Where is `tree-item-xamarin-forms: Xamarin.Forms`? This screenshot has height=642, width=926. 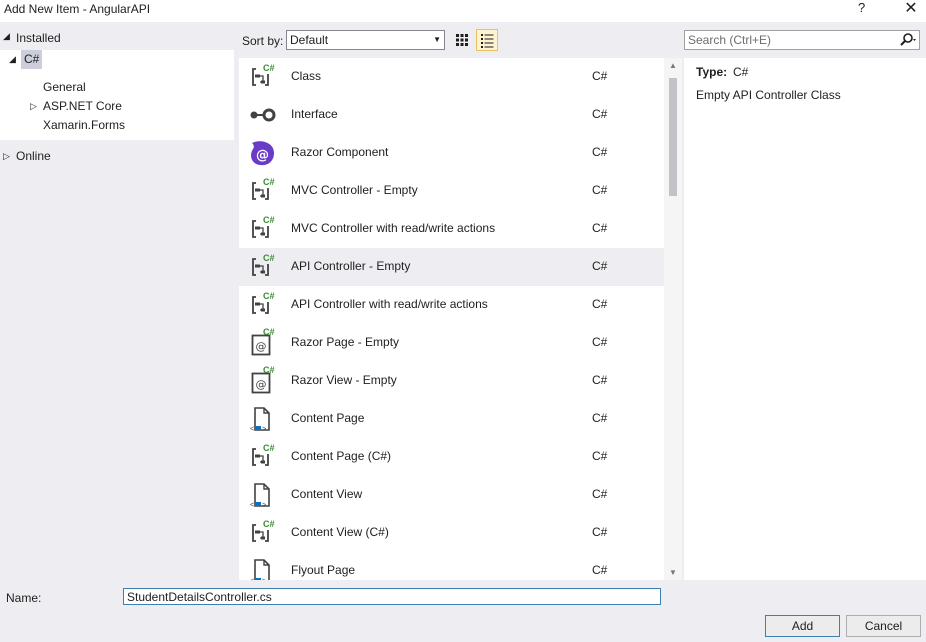
tree-item-xamarin-forms: Xamarin.Forms is located at coordinates (84, 125).